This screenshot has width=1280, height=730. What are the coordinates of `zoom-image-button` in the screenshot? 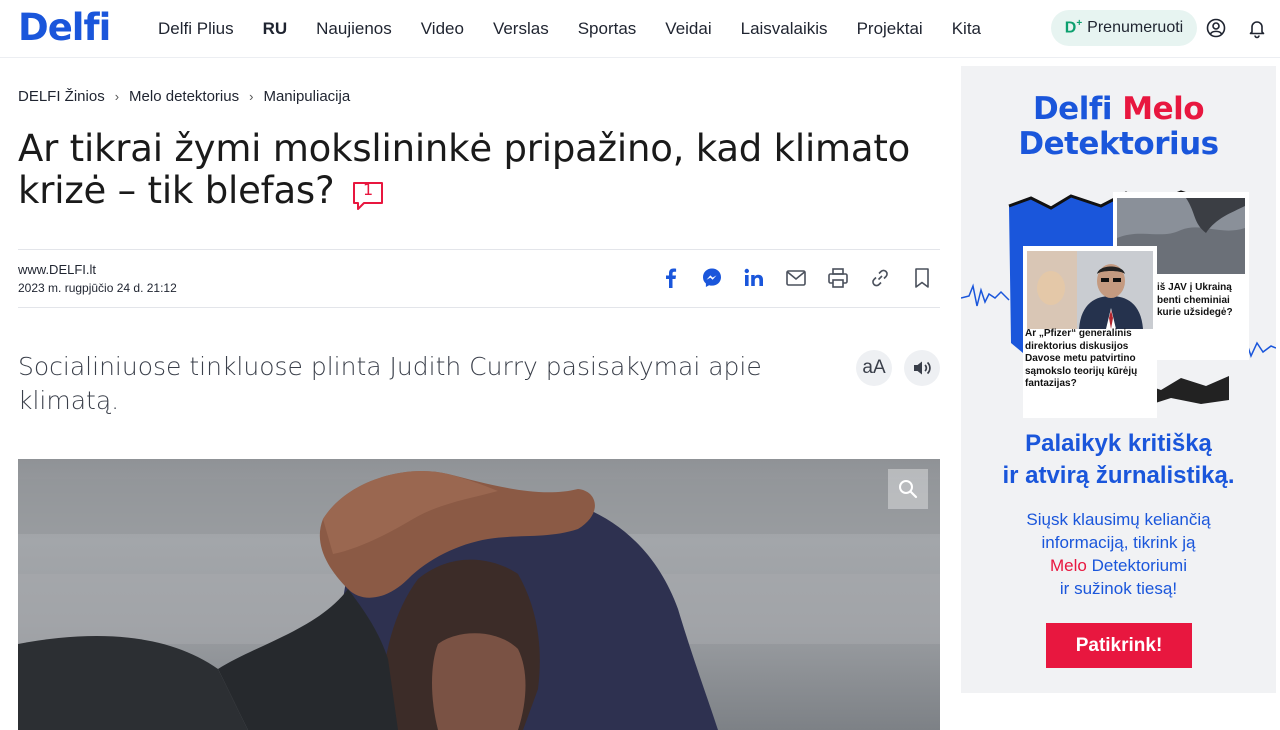 It's located at (908, 489).